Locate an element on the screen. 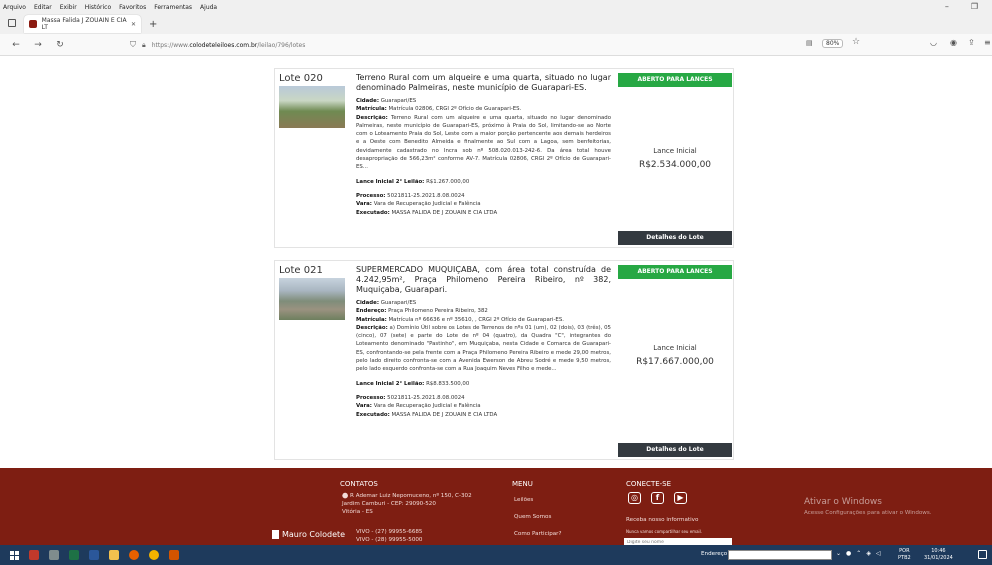 This screenshot has height=565, width=992. location-icon: ⬤ is located at coordinates (345, 496).